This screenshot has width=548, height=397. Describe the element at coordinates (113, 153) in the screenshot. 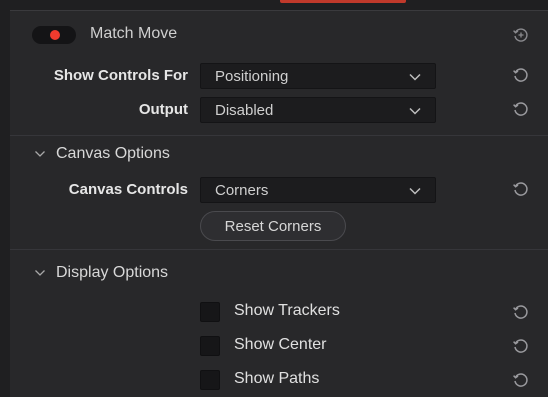

I see `canvas-options-title: Canvas Options` at that location.